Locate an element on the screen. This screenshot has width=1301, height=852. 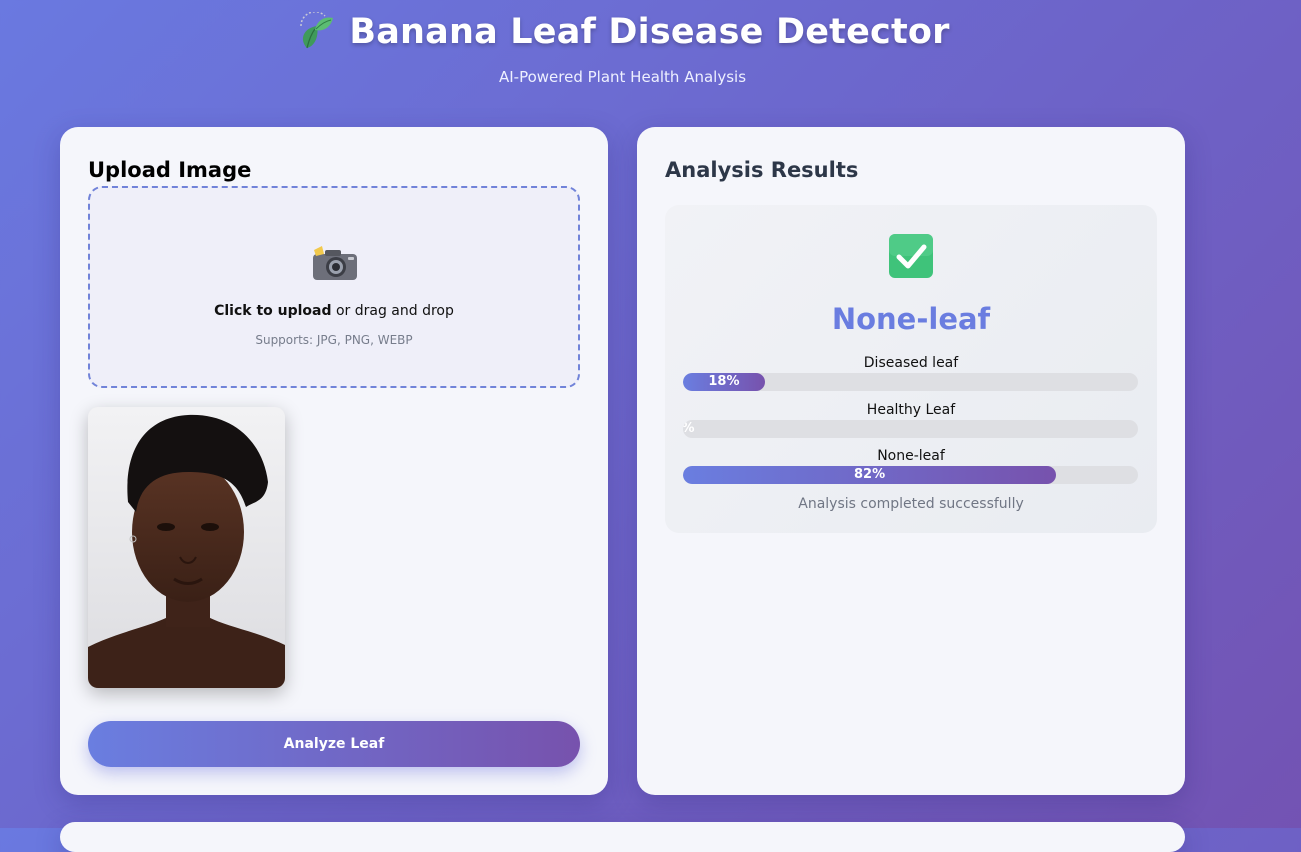
results-card-title: Analysis Results is located at coordinates (762, 170).